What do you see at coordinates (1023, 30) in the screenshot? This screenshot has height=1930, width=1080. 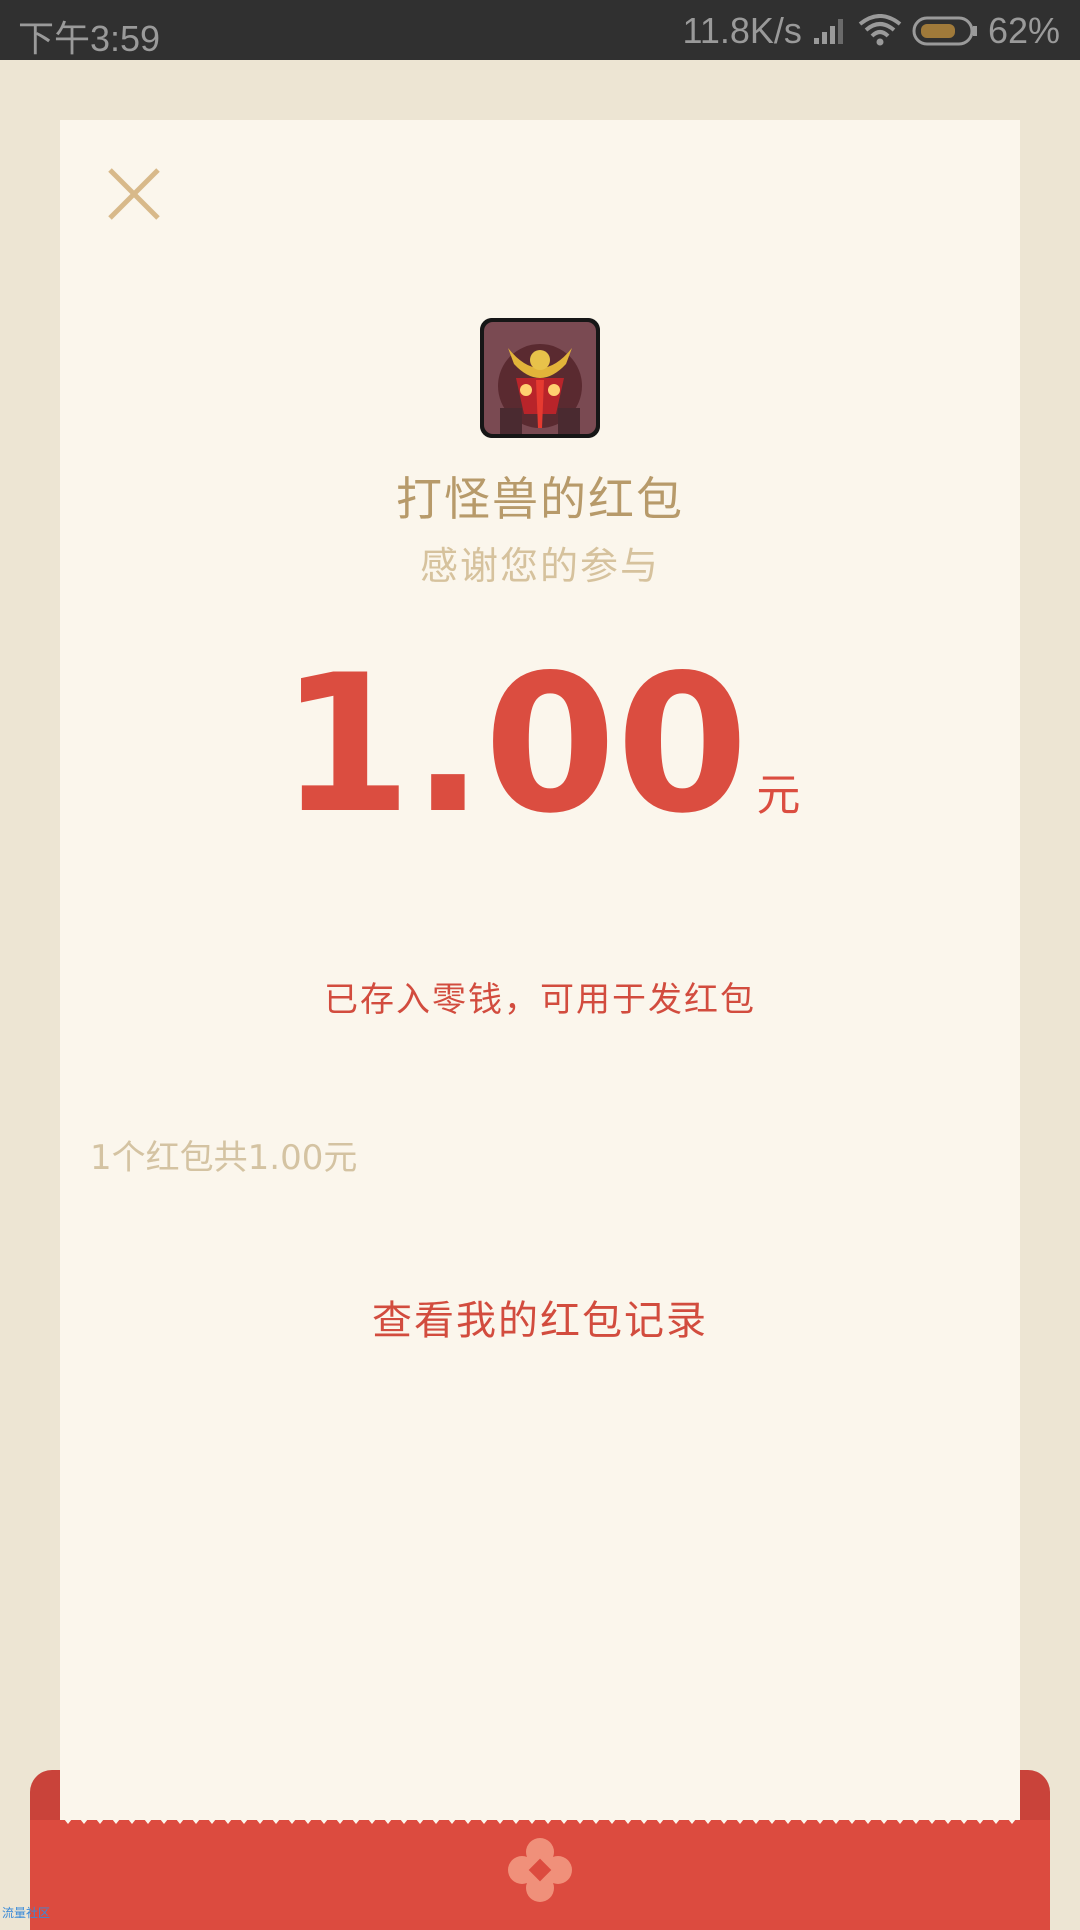 I see `battery-percent: 62%` at bounding box center [1023, 30].